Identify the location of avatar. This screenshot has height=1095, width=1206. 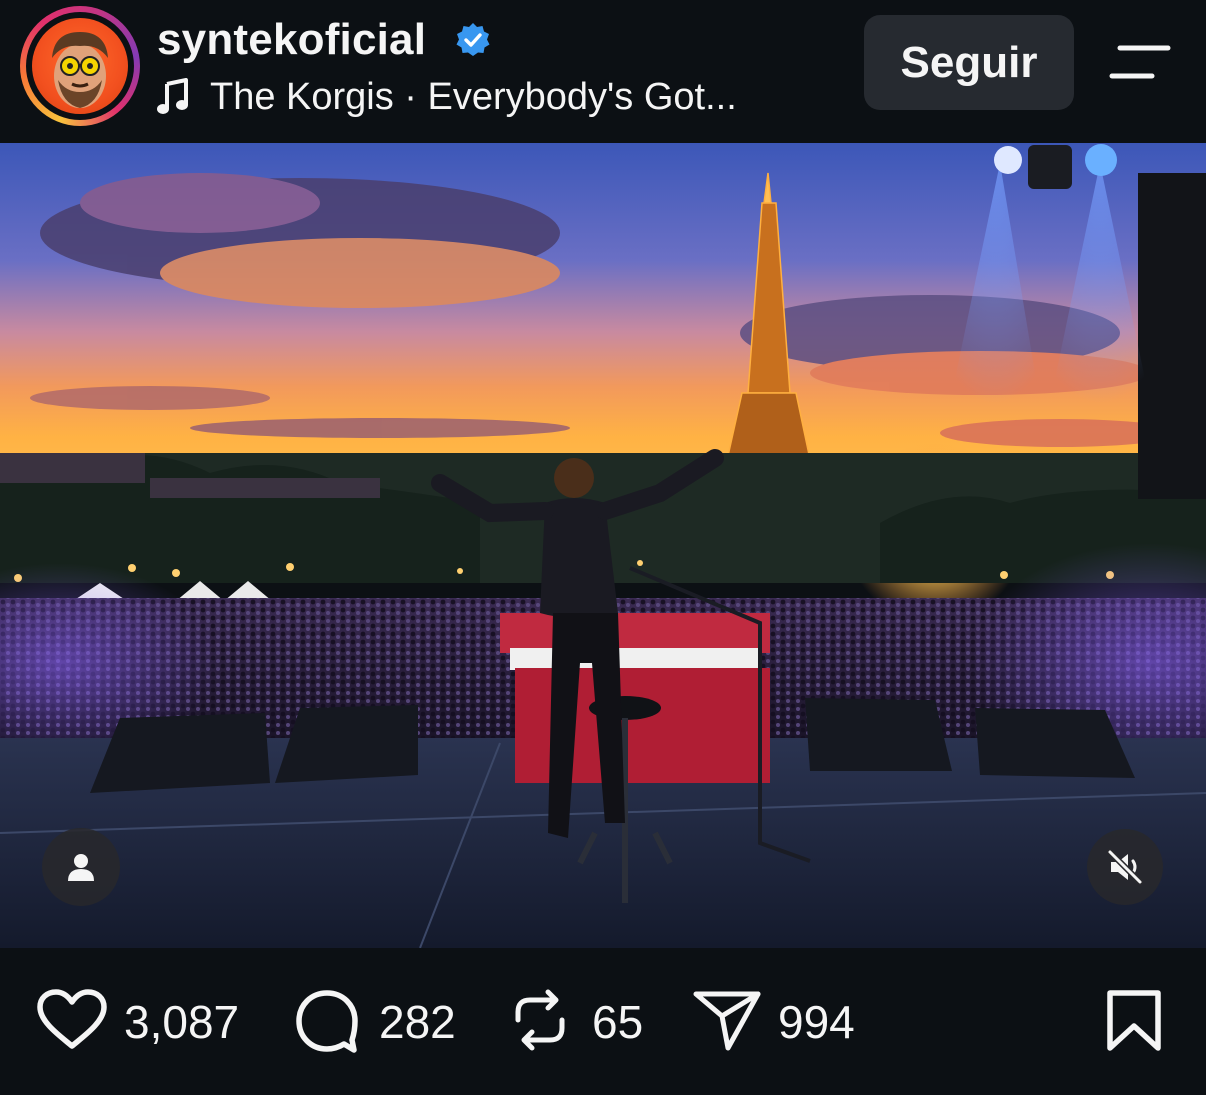
(80, 66).